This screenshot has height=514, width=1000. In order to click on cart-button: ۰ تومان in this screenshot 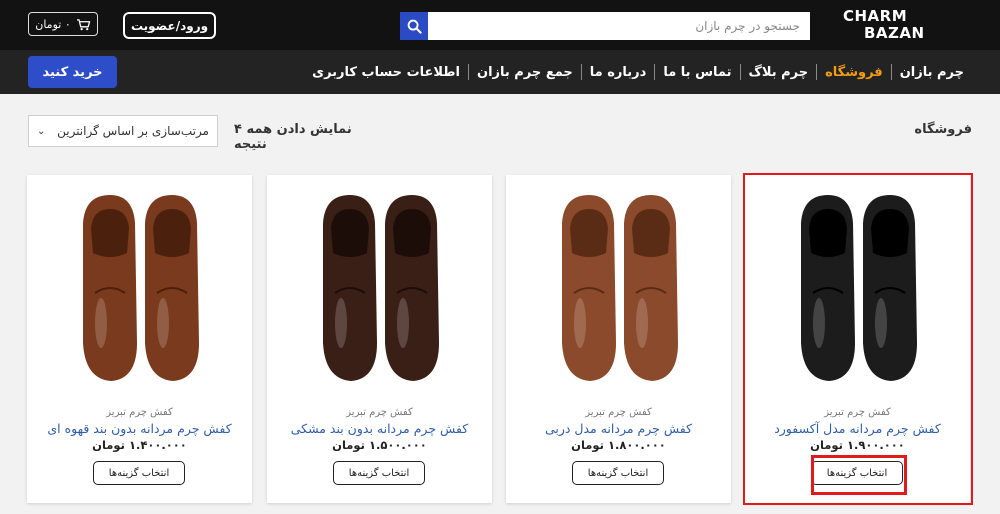, I will do `click(63, 24)`.